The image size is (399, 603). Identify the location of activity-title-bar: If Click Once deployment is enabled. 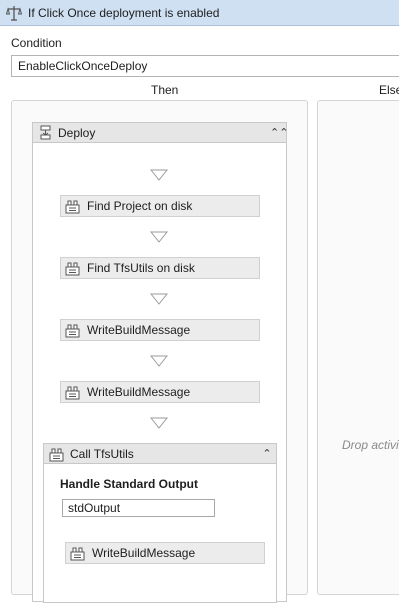
(199, 13).